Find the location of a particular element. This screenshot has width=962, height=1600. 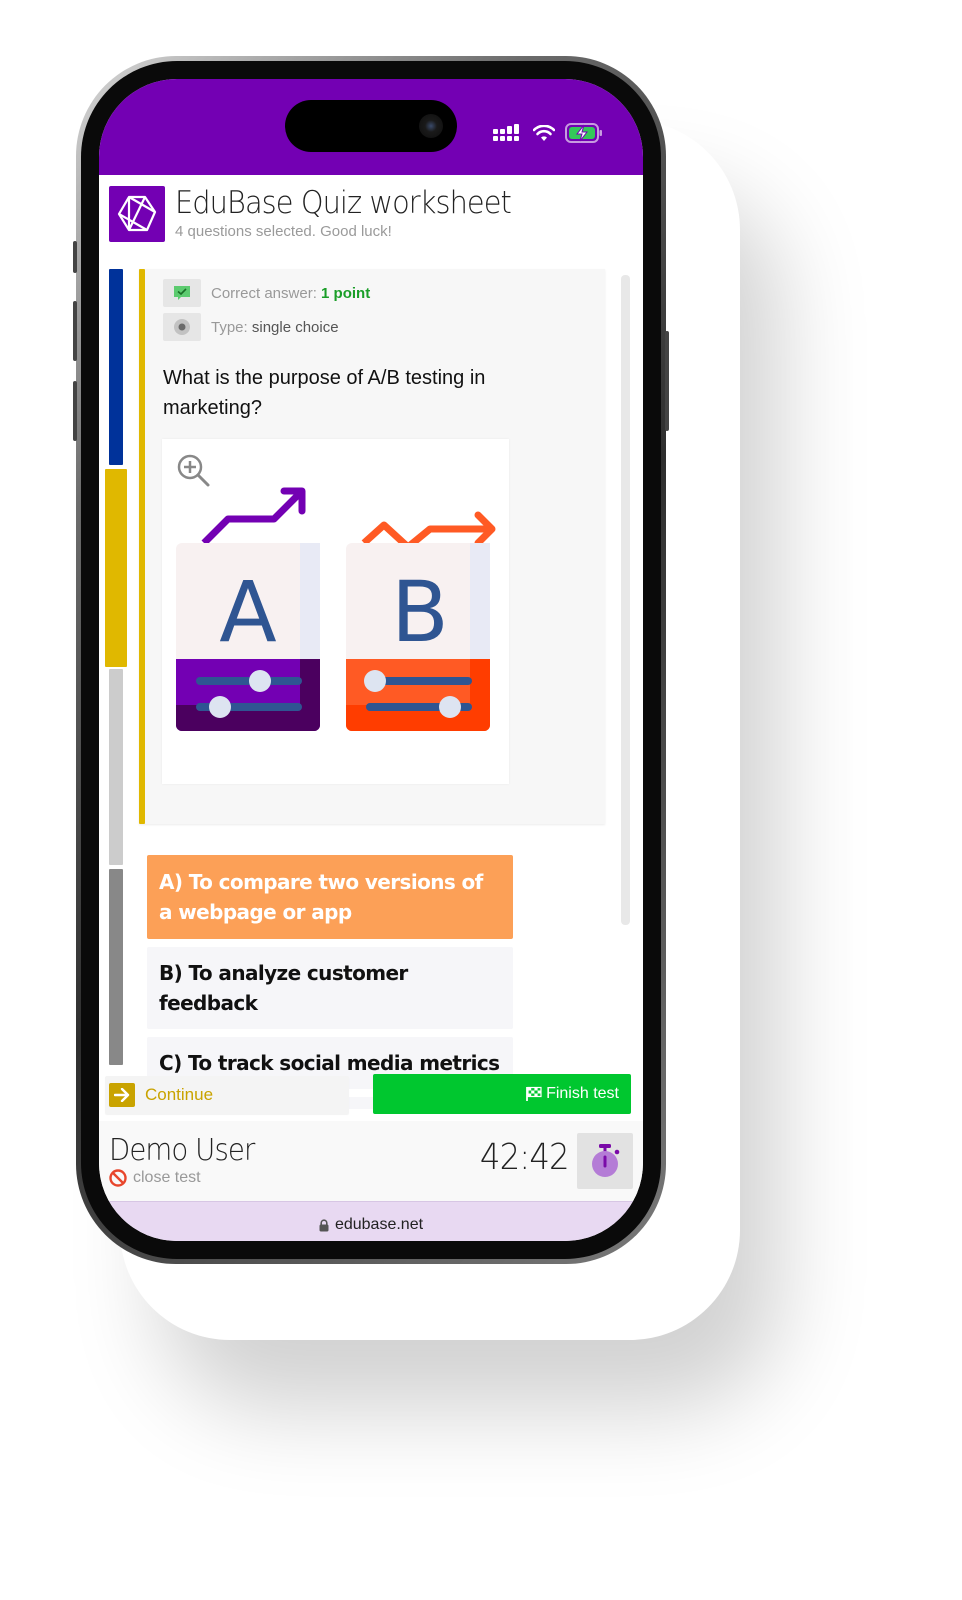

question-image: A B is located at coordinates (335, 611).